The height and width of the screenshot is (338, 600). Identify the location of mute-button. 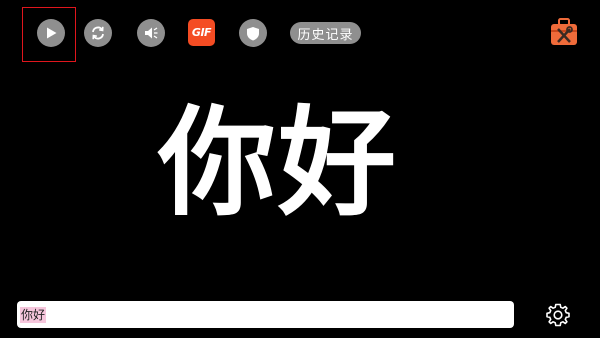
(151, 33).